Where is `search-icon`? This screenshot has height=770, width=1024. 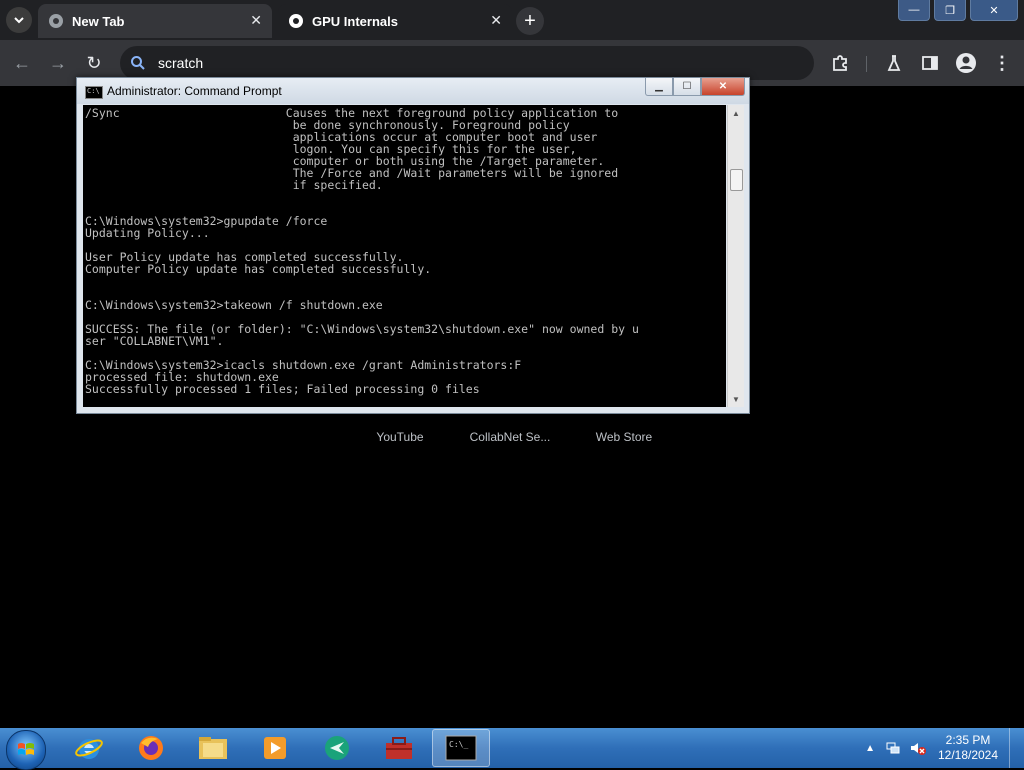 search-icon is located at coordinates (138, 63).